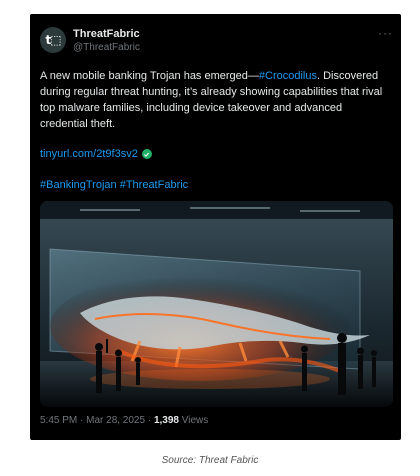 This screenshot has height=476, width=420. I want to click on author-display-name: ThreatFabric, so click(106, 34).